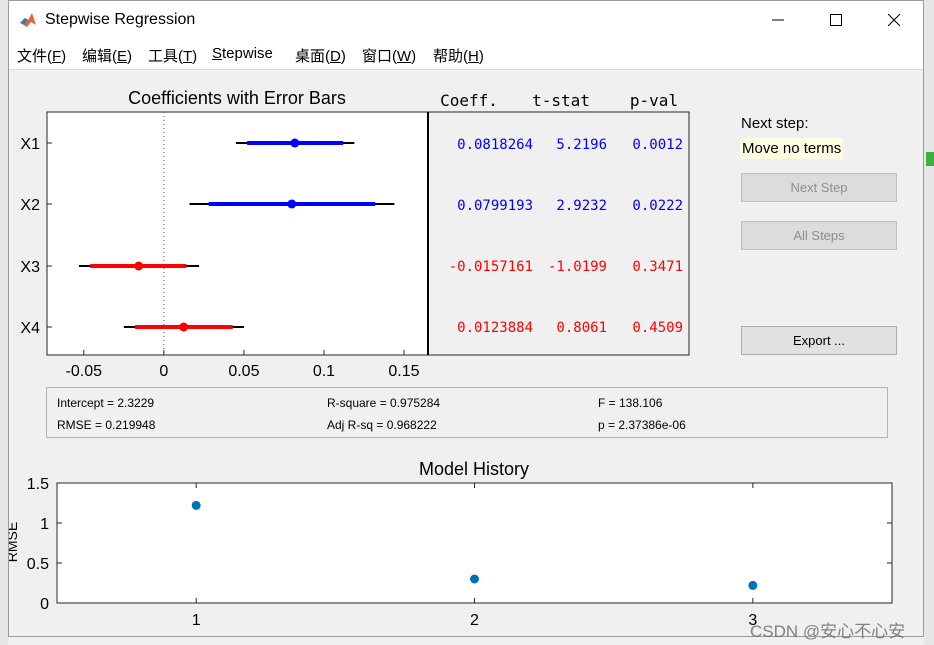 The width and height of the screenshot is (934, 645). I want to click on header-pval: p-val, so click(654, 100).